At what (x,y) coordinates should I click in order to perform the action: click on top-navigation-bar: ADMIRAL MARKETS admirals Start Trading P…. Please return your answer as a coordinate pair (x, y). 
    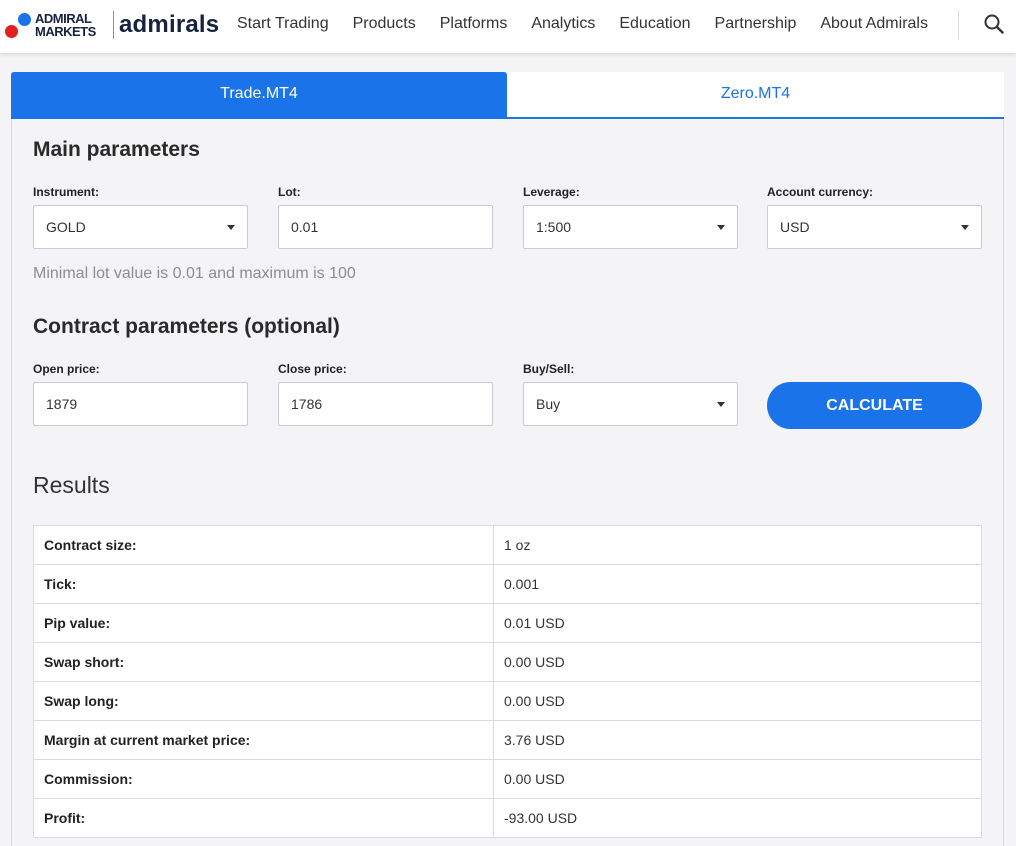
    Looking at the image, I should click on (508, 26).